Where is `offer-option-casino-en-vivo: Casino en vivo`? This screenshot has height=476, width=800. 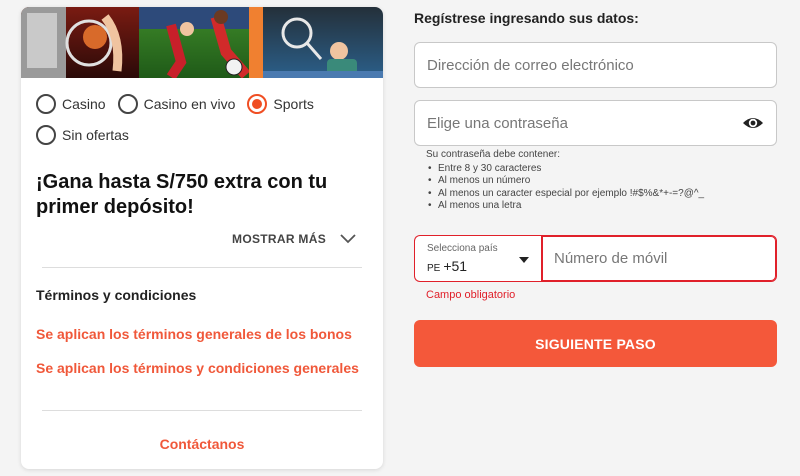 offer-option-casino-en-vivo: Casino en vivo is located at coordinates (176, 104).